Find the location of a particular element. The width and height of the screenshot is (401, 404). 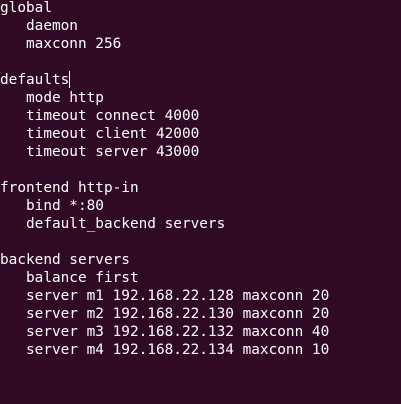

config-line-defaults: defaults is located at coordinates (35, 80).